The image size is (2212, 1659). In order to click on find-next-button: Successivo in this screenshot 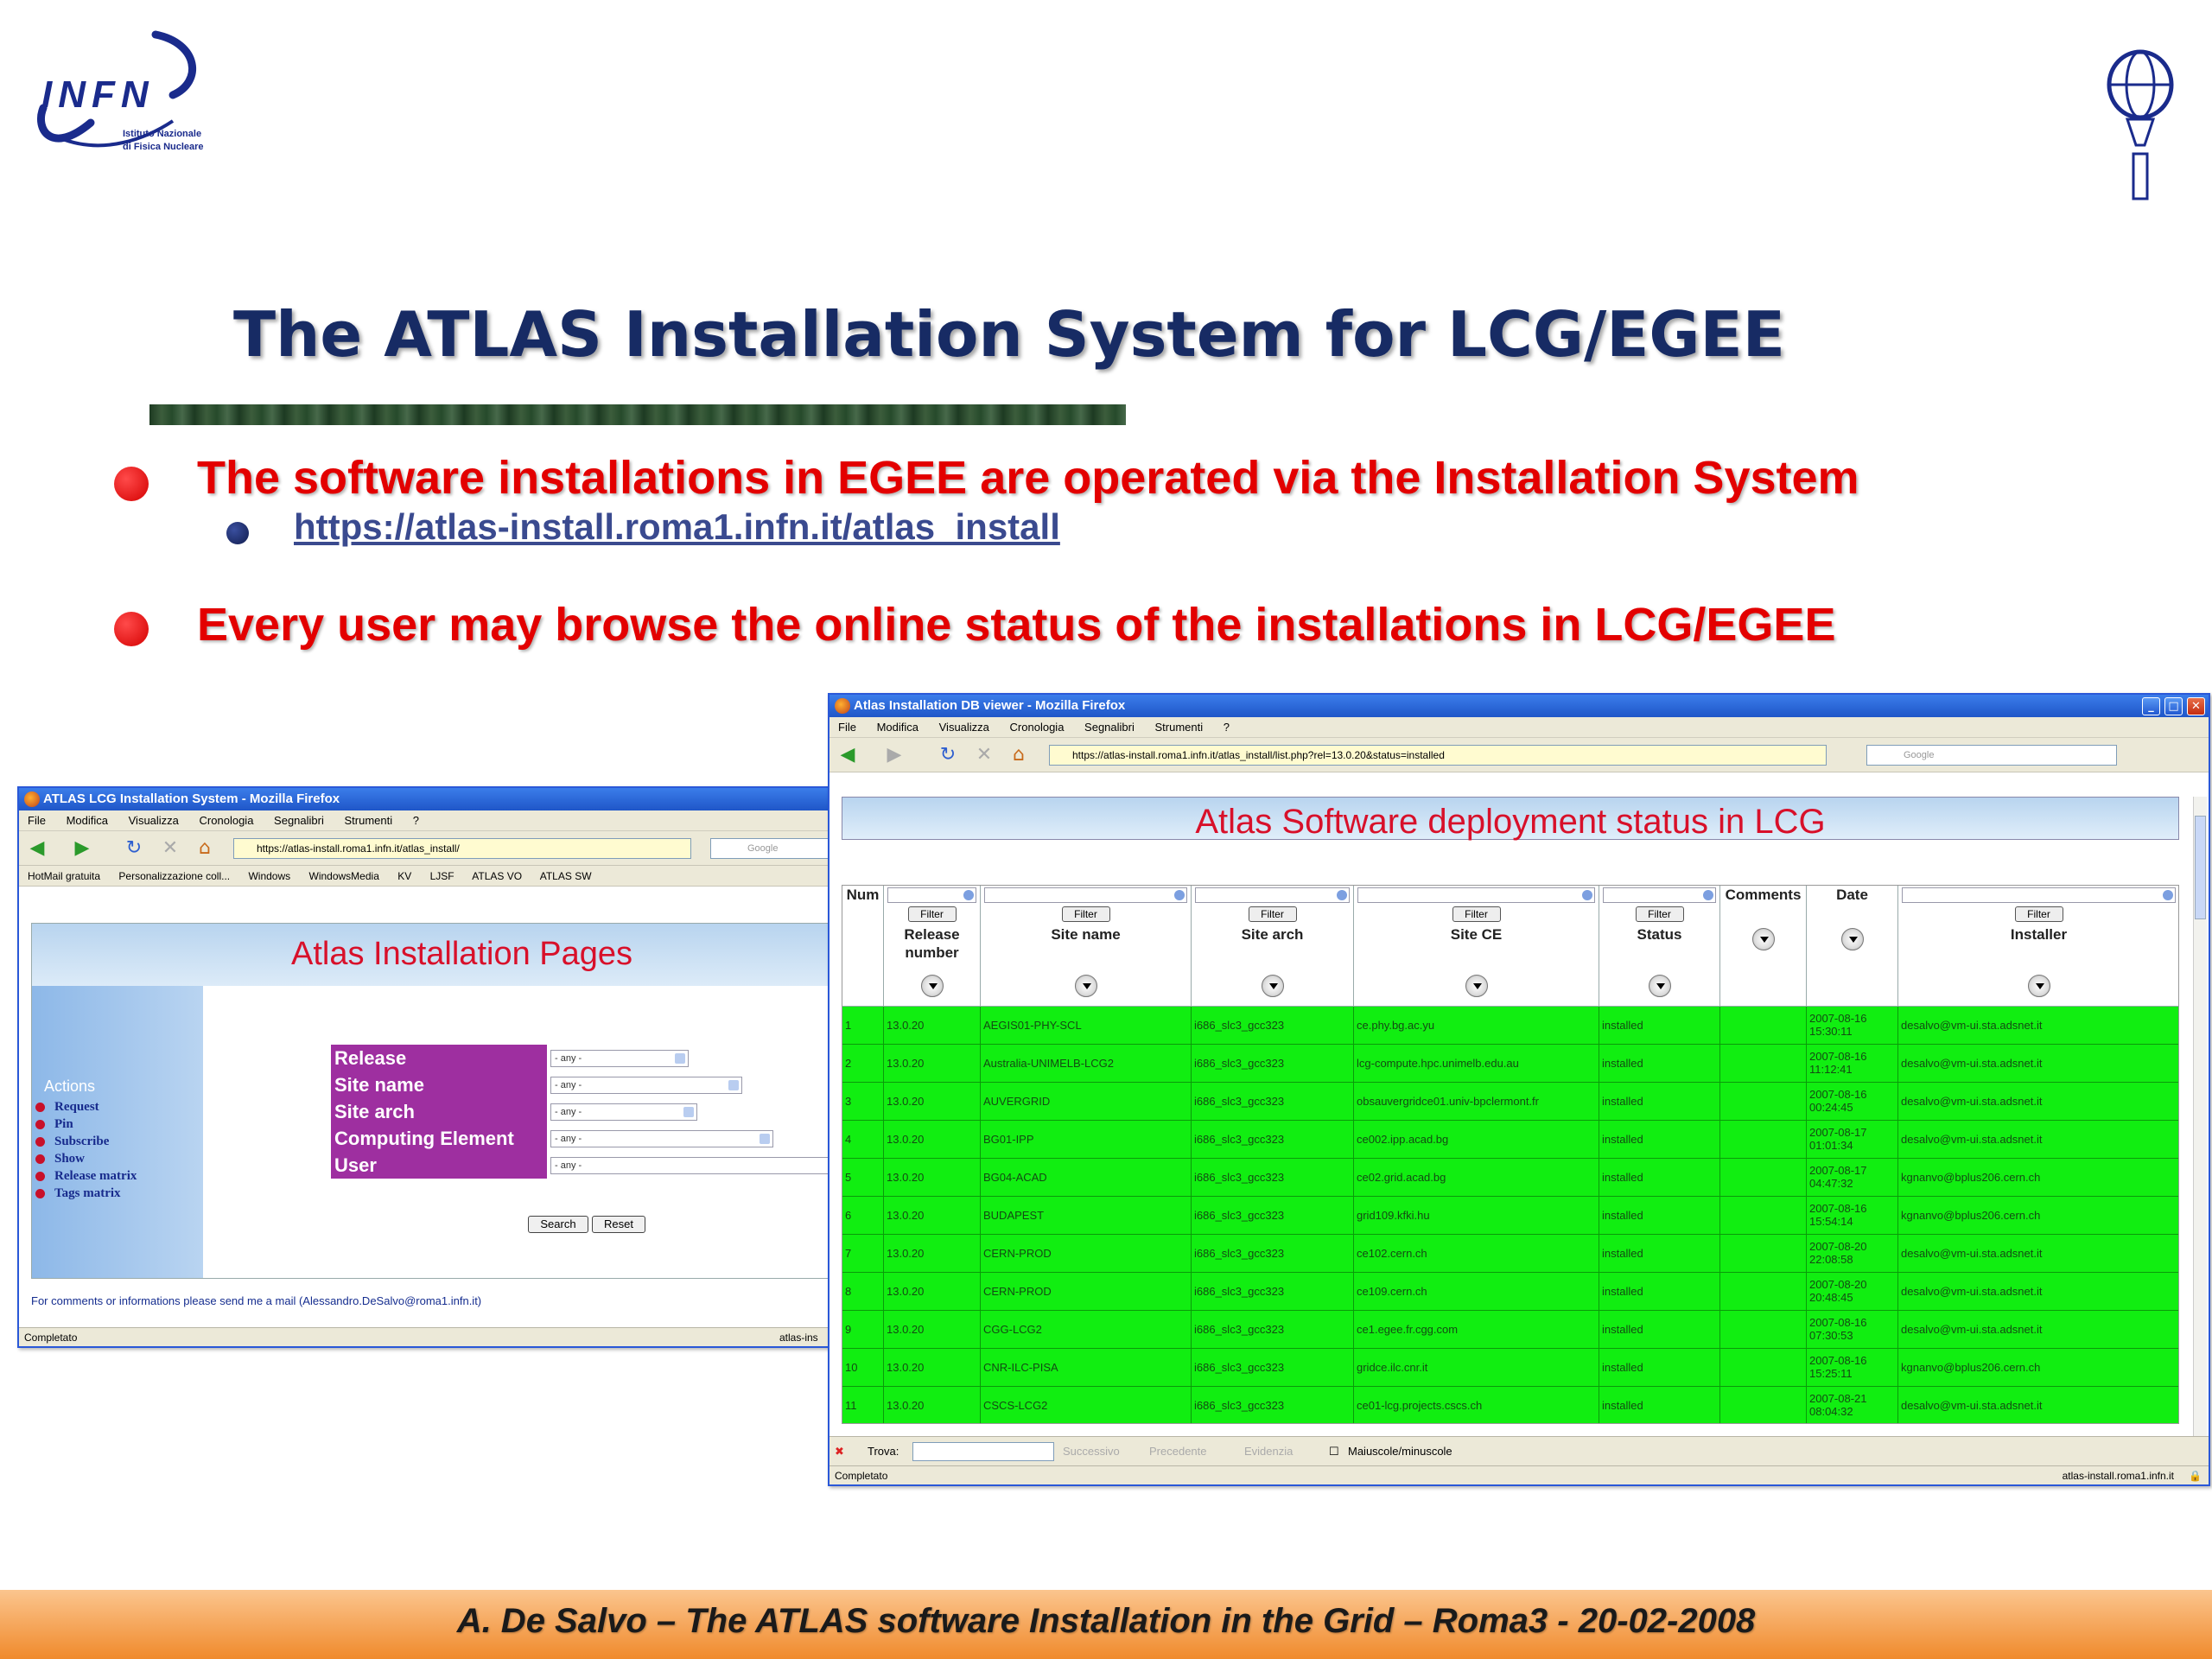, I will do `click(1091, 1451)`.